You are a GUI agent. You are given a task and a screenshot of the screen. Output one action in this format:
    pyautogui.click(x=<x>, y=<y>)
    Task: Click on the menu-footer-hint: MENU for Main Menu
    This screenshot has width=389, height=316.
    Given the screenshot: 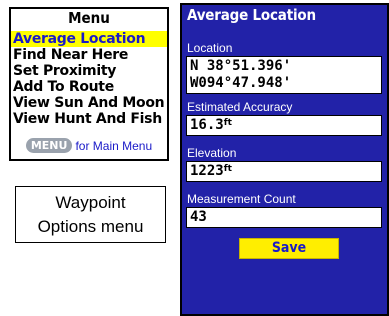 What is the action you would take?
    pyautogui.click(x=89, y=145)
    